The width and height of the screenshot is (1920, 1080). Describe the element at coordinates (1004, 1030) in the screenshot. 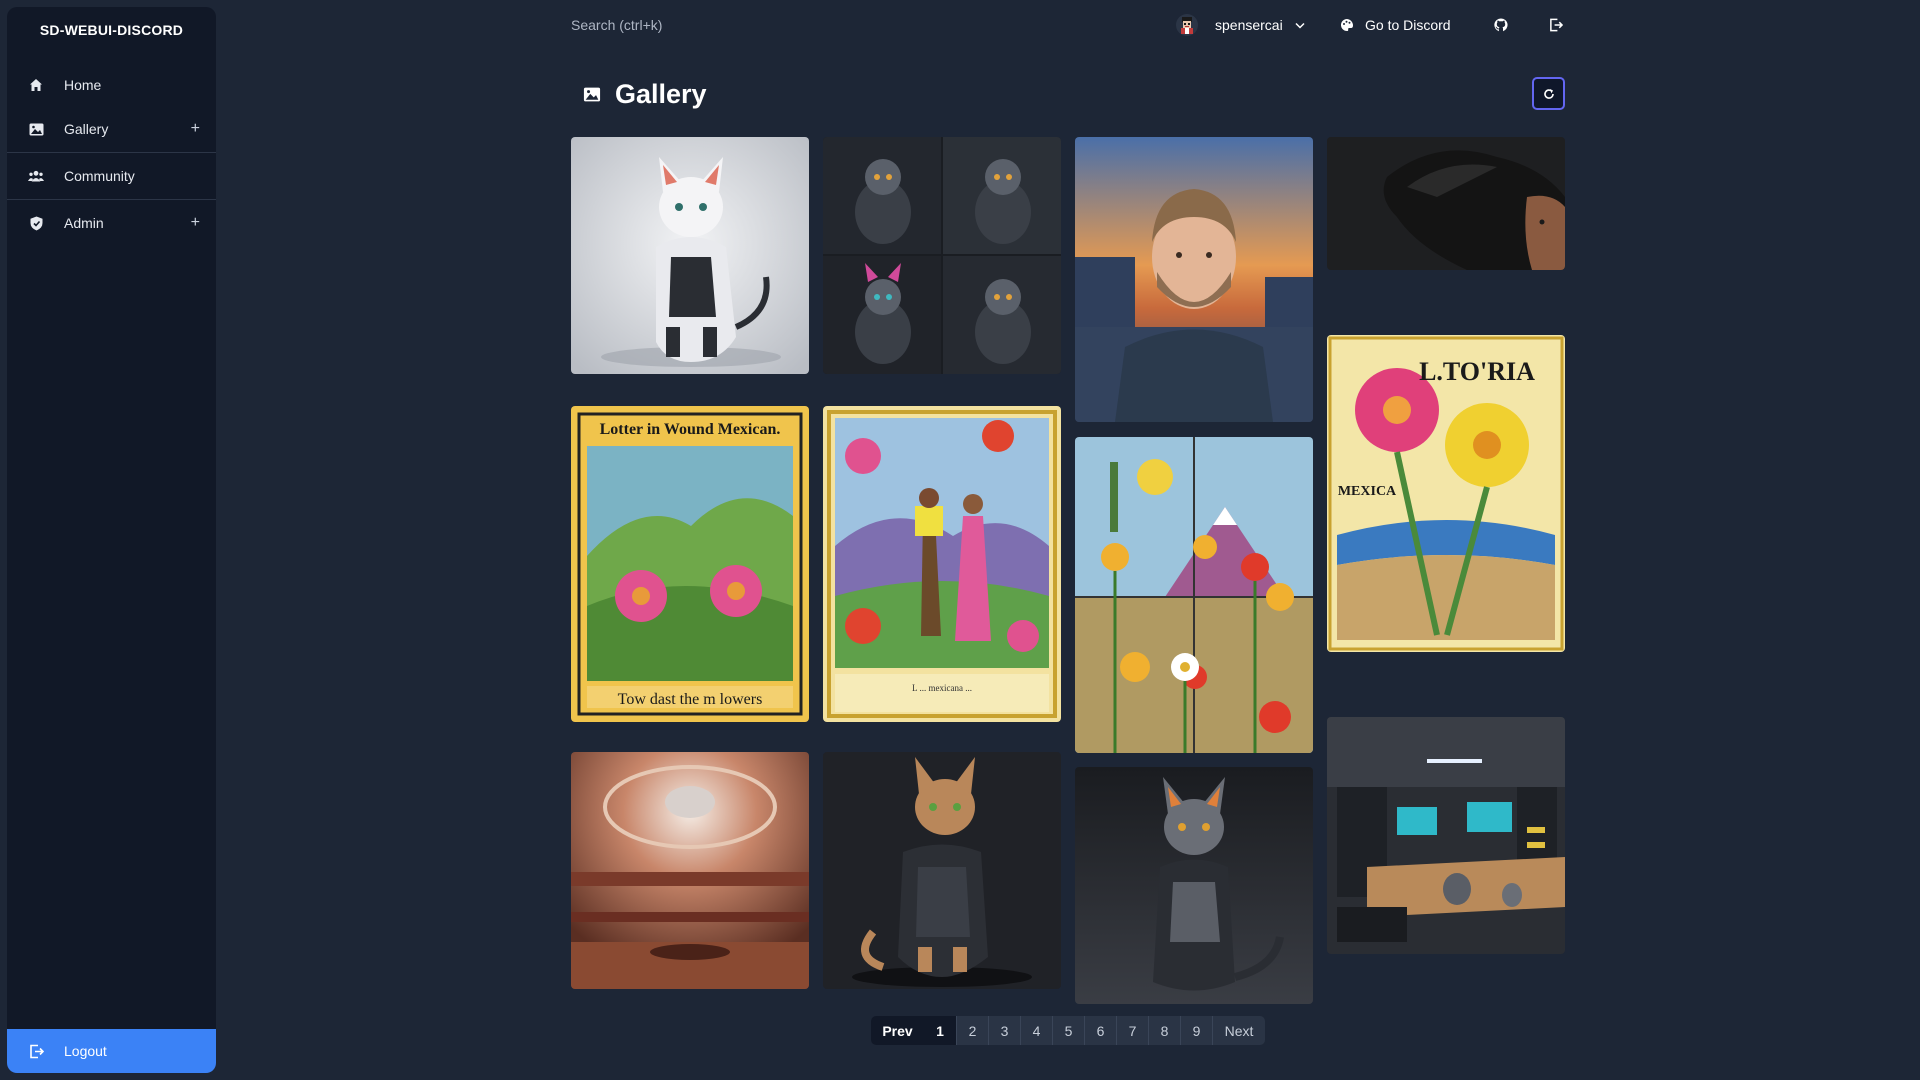

I see `page-button: 3` at that location.